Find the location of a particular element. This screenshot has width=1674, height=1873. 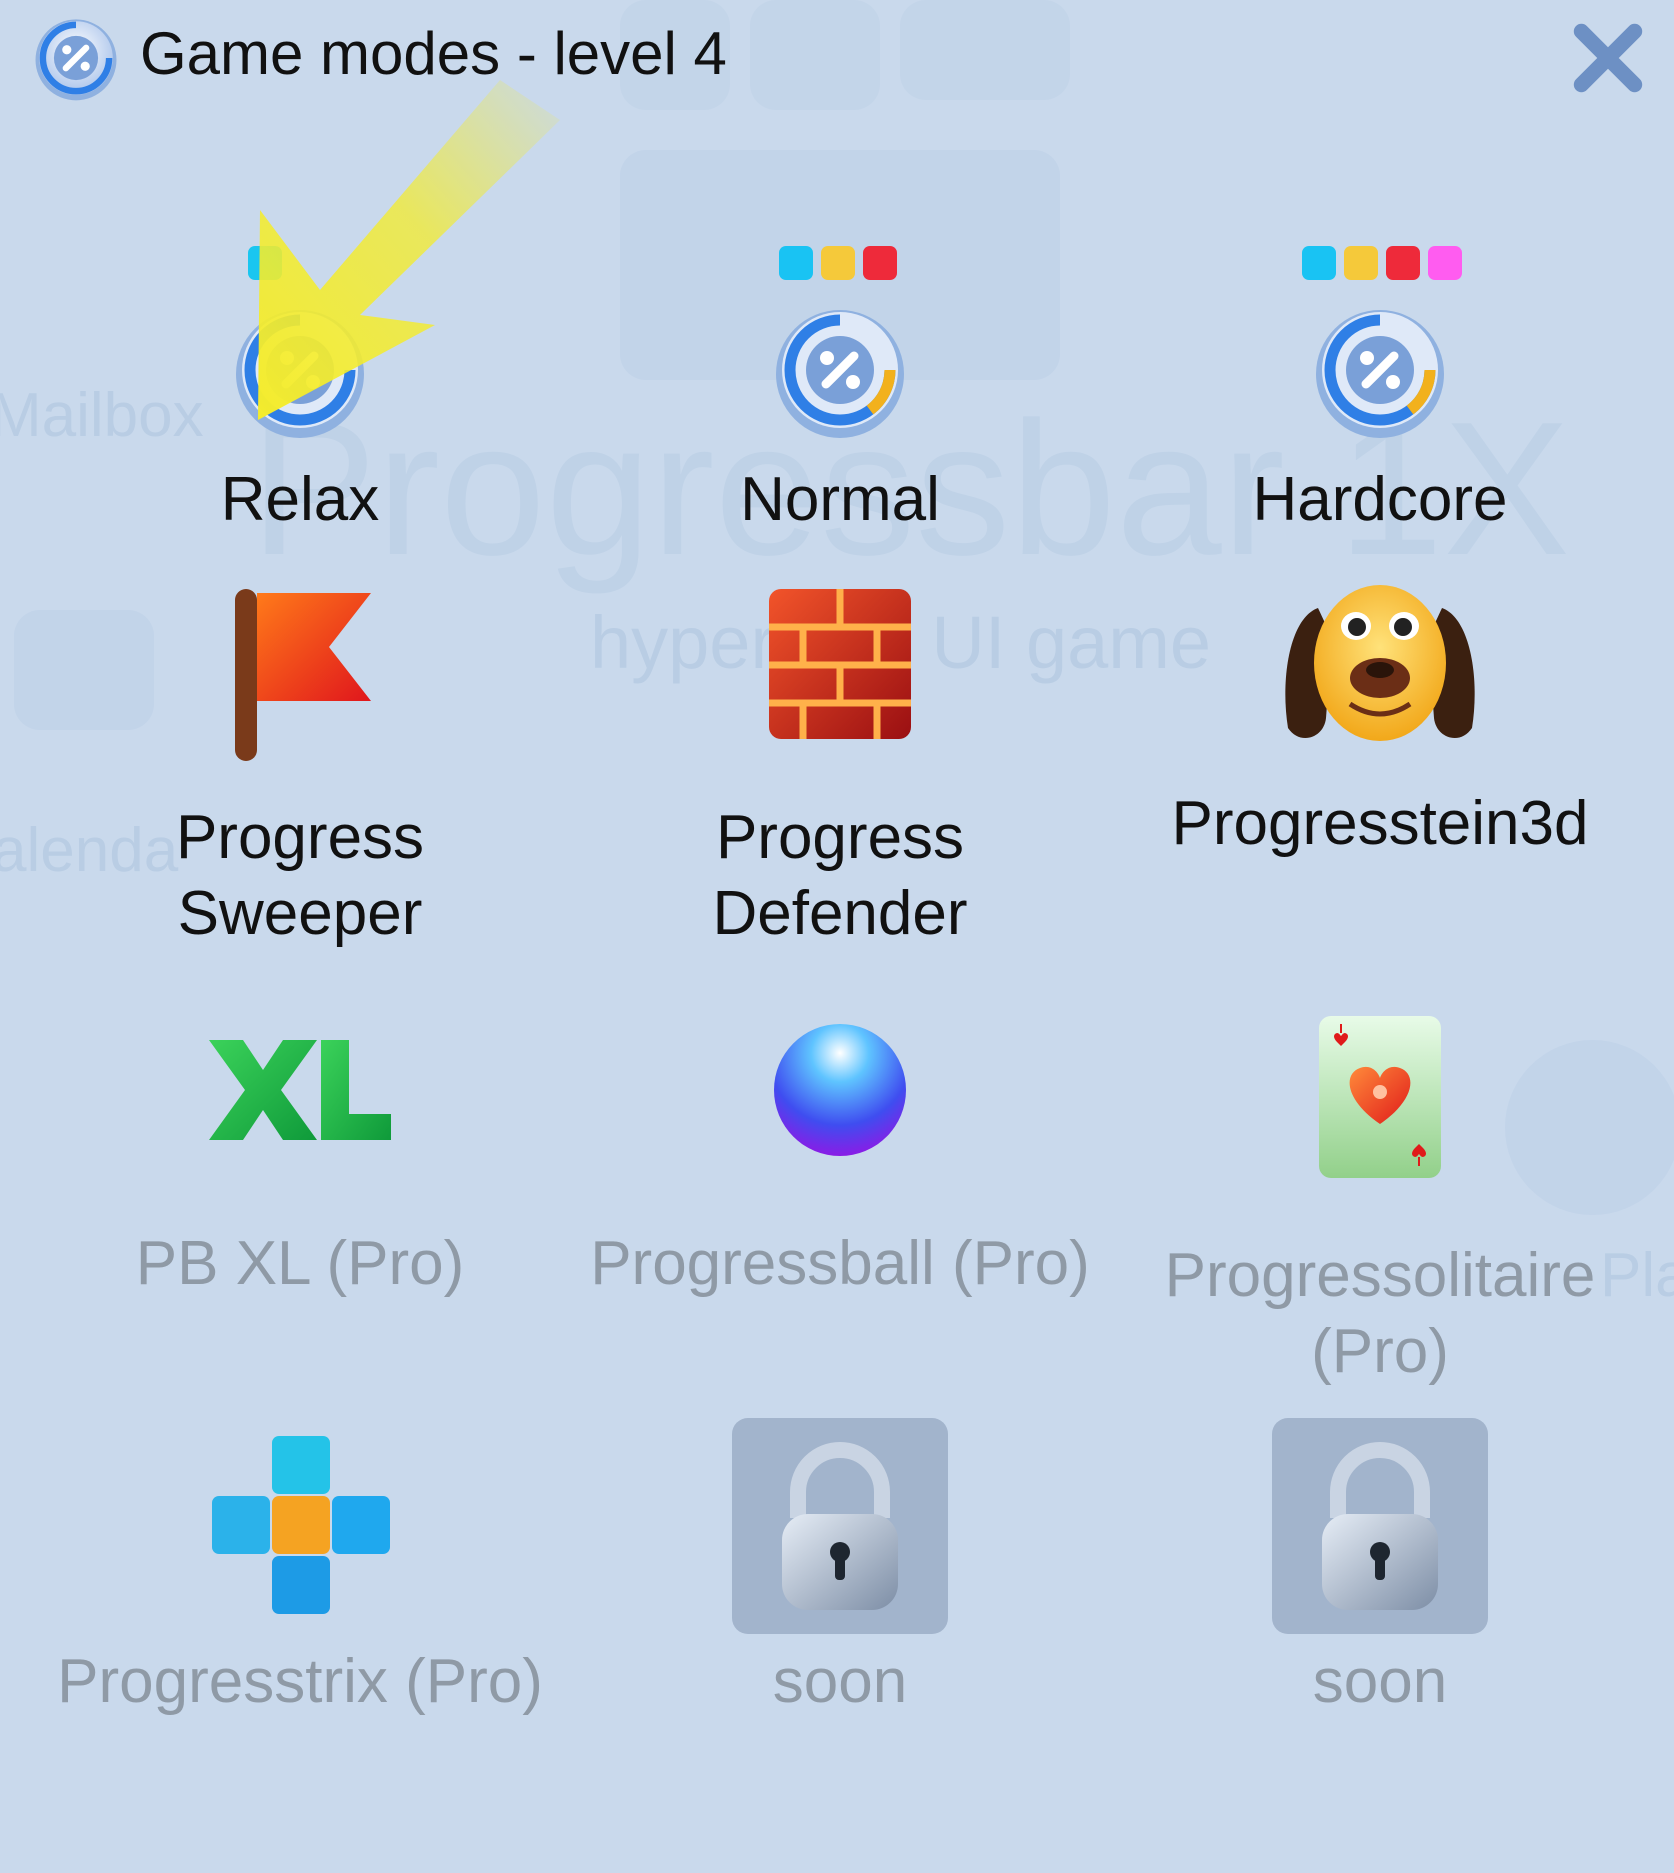

mode-progress-sweeper: Progress Sweeper is located at coordinates (300, 770).